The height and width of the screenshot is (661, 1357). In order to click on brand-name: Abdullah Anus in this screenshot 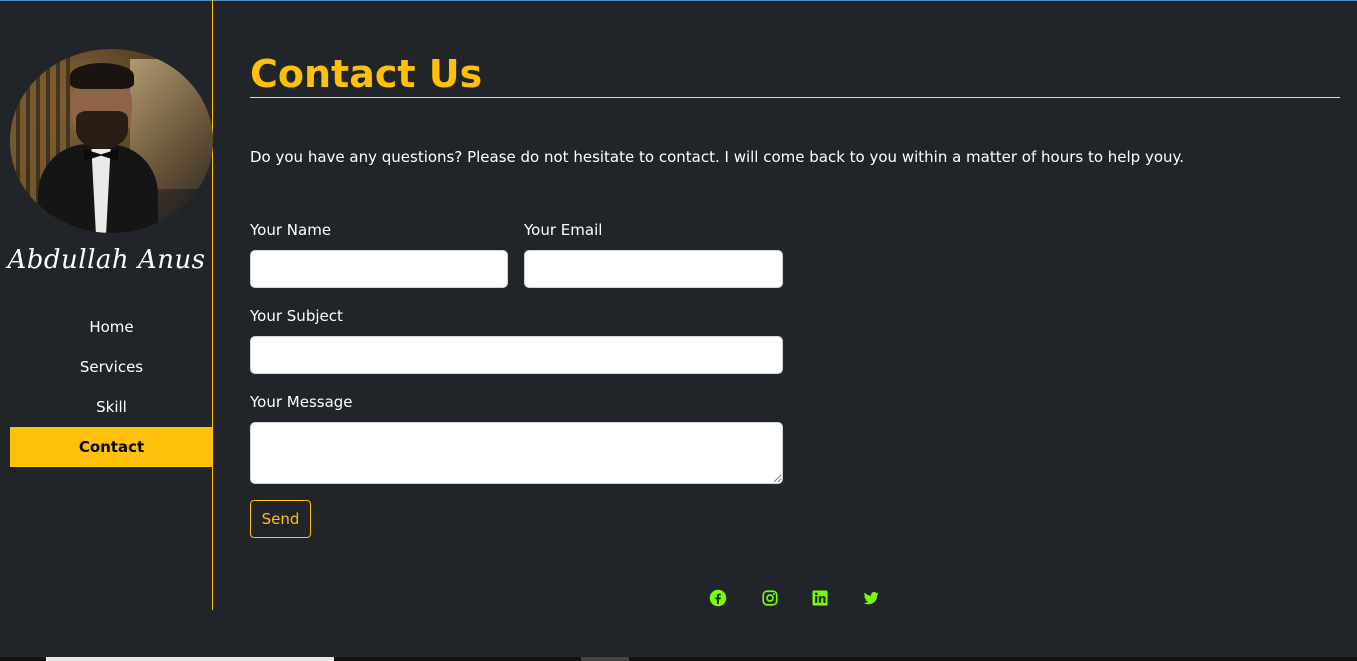, I will do `click(106, 260)`.